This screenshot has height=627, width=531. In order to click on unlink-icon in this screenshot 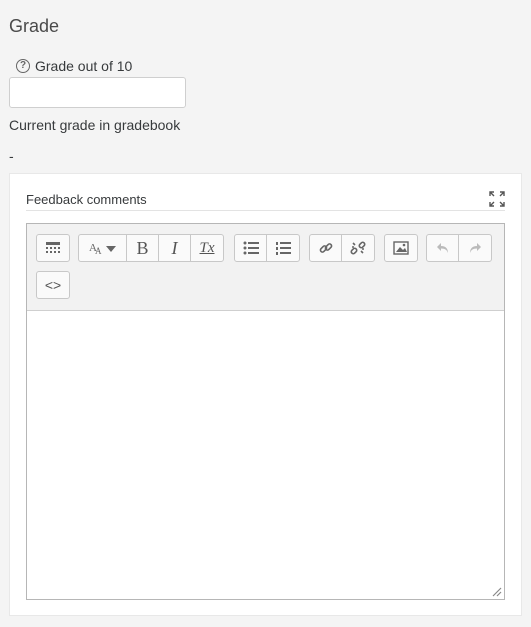, I will do `click(358, 248)`.